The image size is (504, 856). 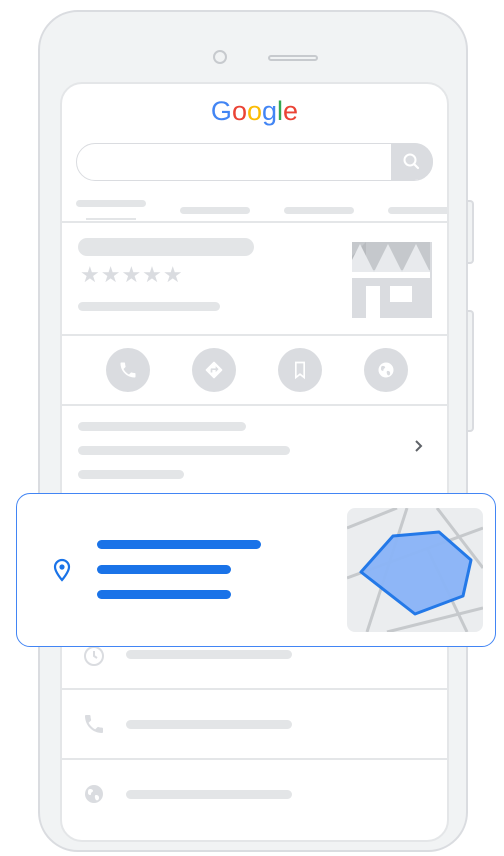 What do you see at coordinates (389, 280) in the screenshot?
I see `storefront-icon` at bounding box center [389, 280].